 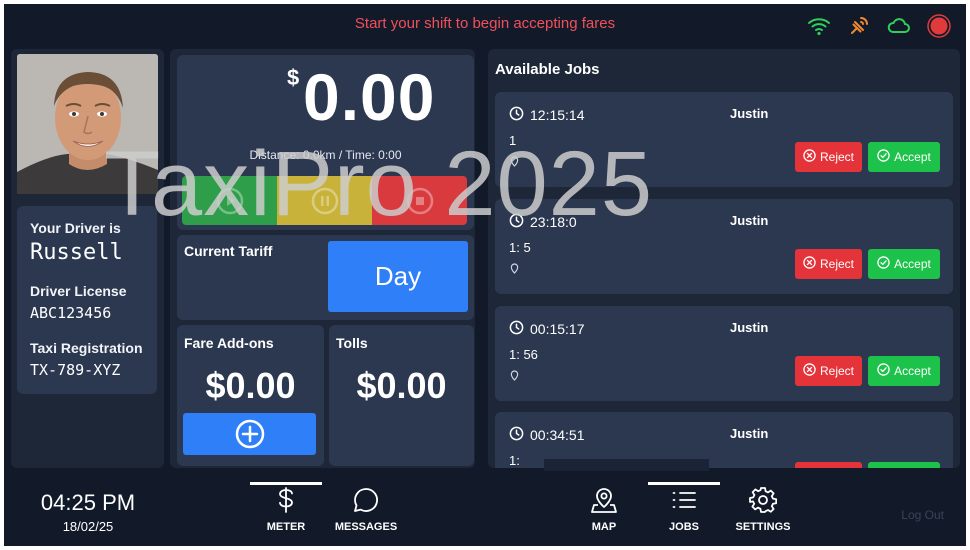 What do you see at coordinates (250, 385) in the screenshot?
I see `fare-addons-amount: $0.00` at bounding box center [250, 385].